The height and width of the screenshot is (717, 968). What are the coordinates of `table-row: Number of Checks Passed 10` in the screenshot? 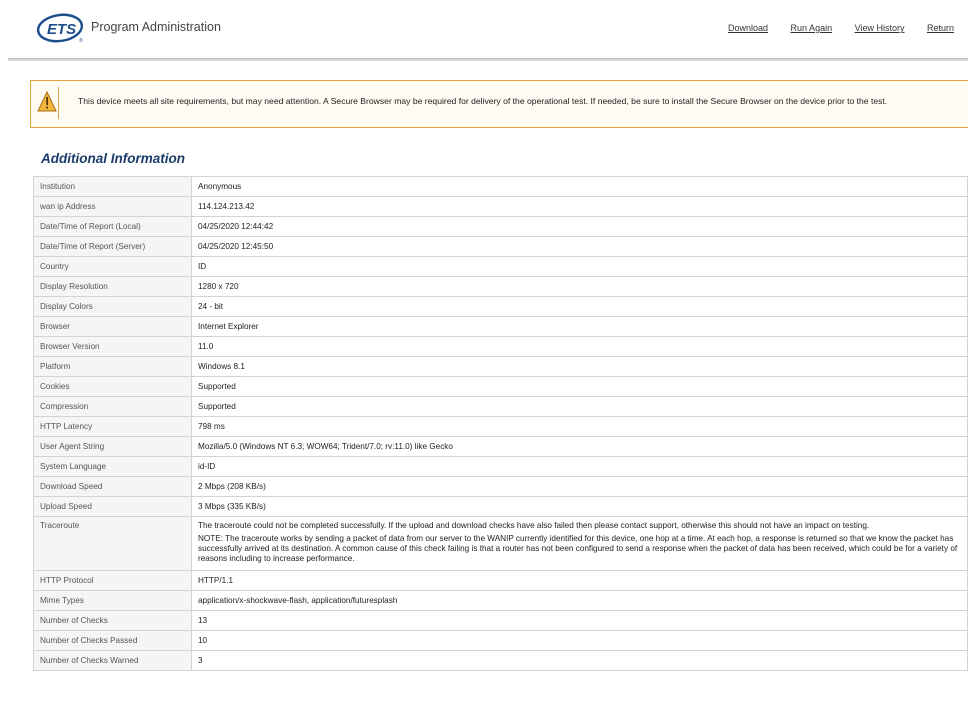 It's located at (500, 640).